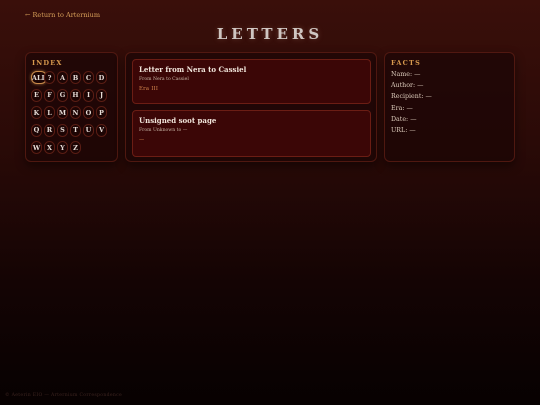 The image size is (540, 405). I want to click on letter-filter-l: L, so click(49, 113).